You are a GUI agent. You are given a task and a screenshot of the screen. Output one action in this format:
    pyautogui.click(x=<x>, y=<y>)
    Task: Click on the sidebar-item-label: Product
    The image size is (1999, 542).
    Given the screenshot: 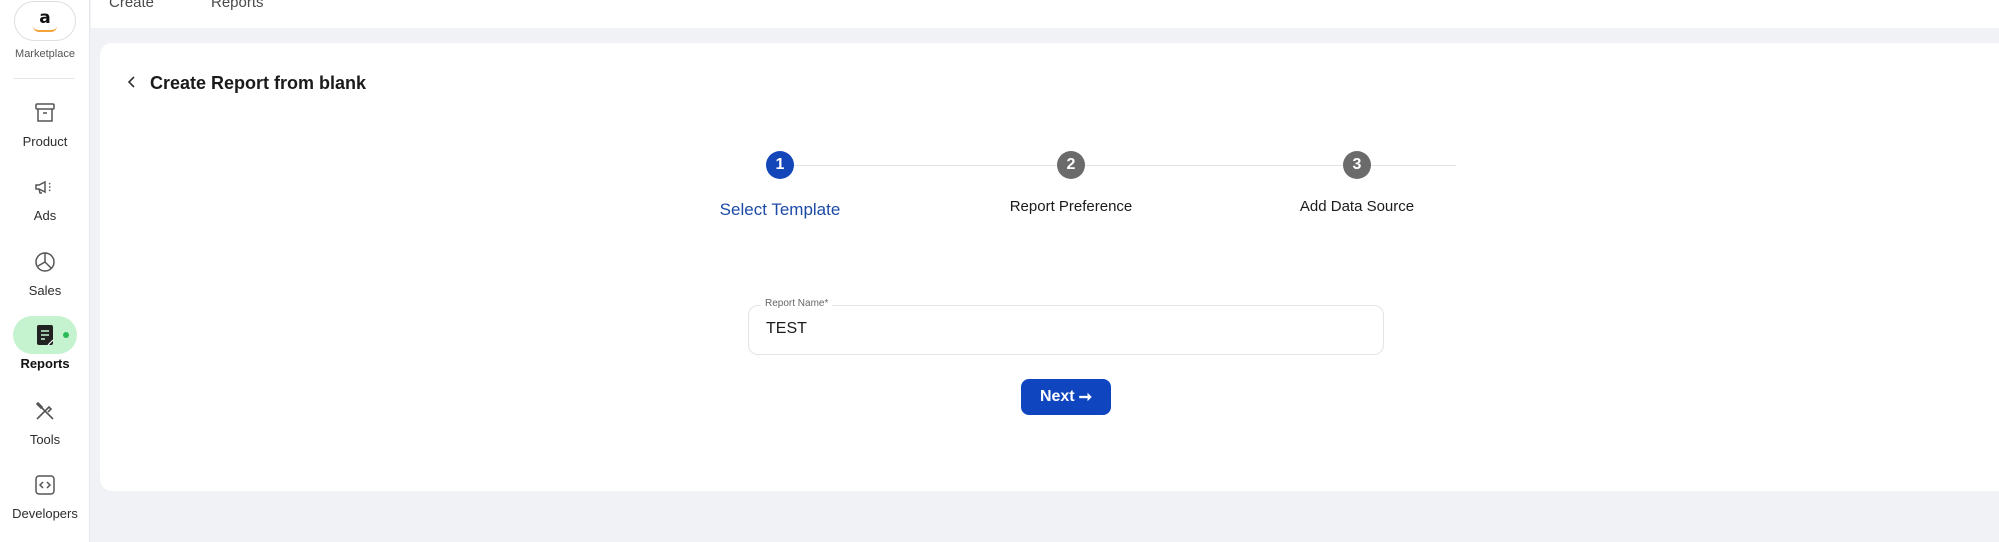 What is the action you would take?
    pyautogui.click(x=45, y=141)
    